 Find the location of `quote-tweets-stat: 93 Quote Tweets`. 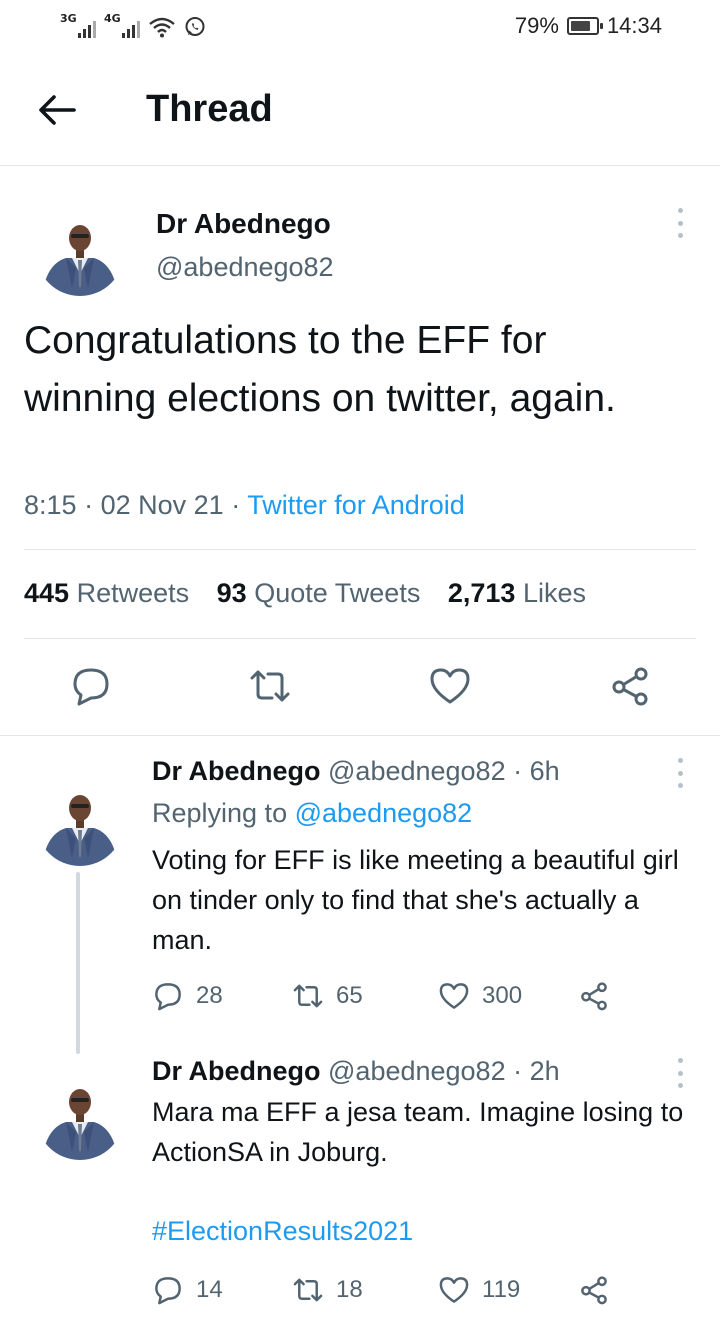

quote-tweets-stat: 93 Quote Tweets is located at coordinates (319, 593).